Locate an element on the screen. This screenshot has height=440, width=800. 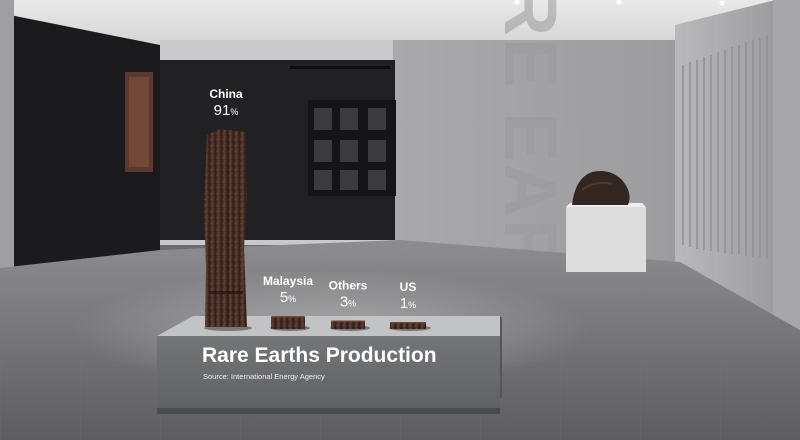
category-label-china: China is located at coordinates (226, 94).